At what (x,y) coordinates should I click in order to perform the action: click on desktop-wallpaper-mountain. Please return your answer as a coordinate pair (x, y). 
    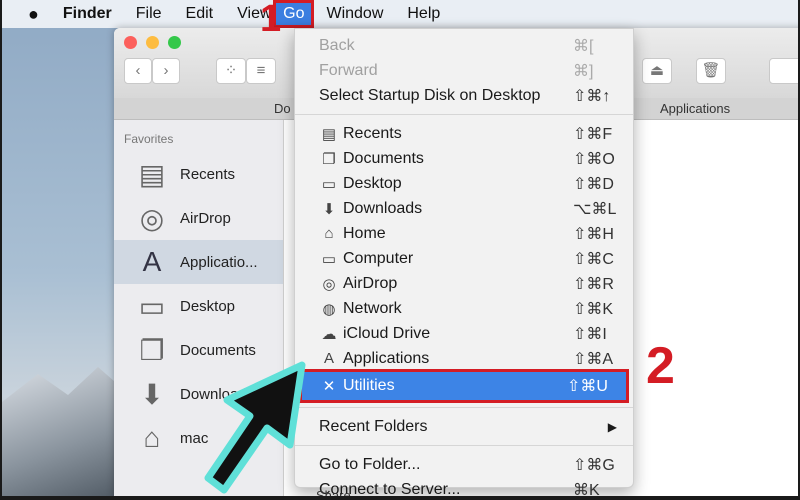
    Looking at the image, I should click on (62, 431).